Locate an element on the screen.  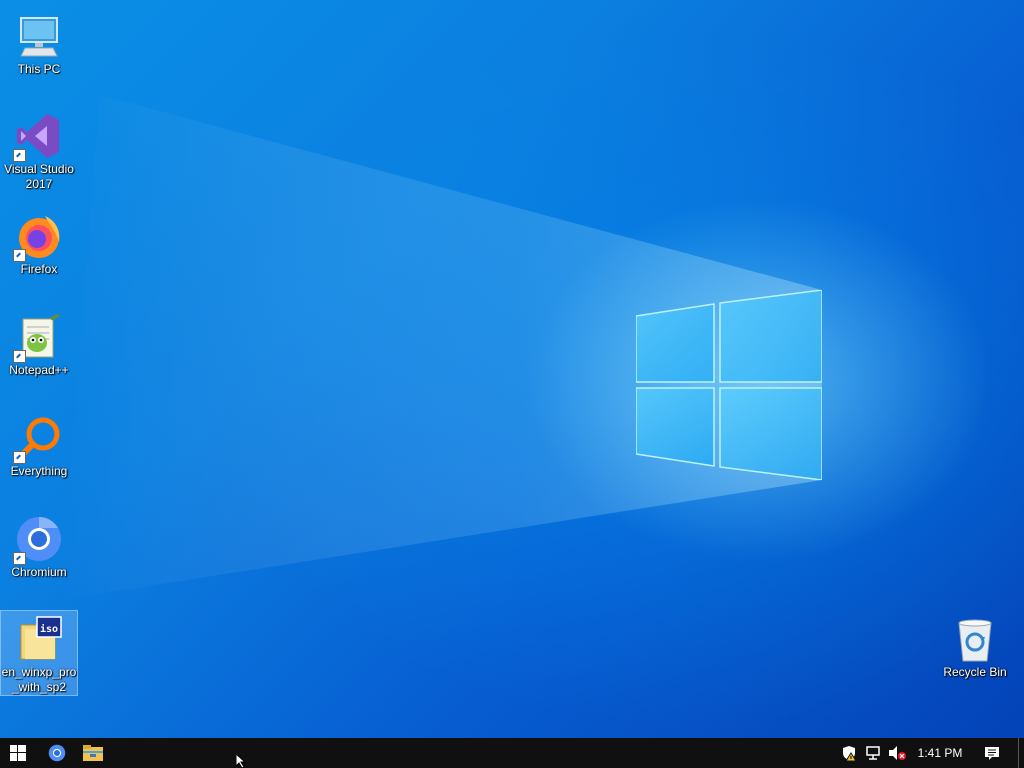
desktop-icon-label: en_winxp_pro_with_sp2 is located at coordinates (39, 679).